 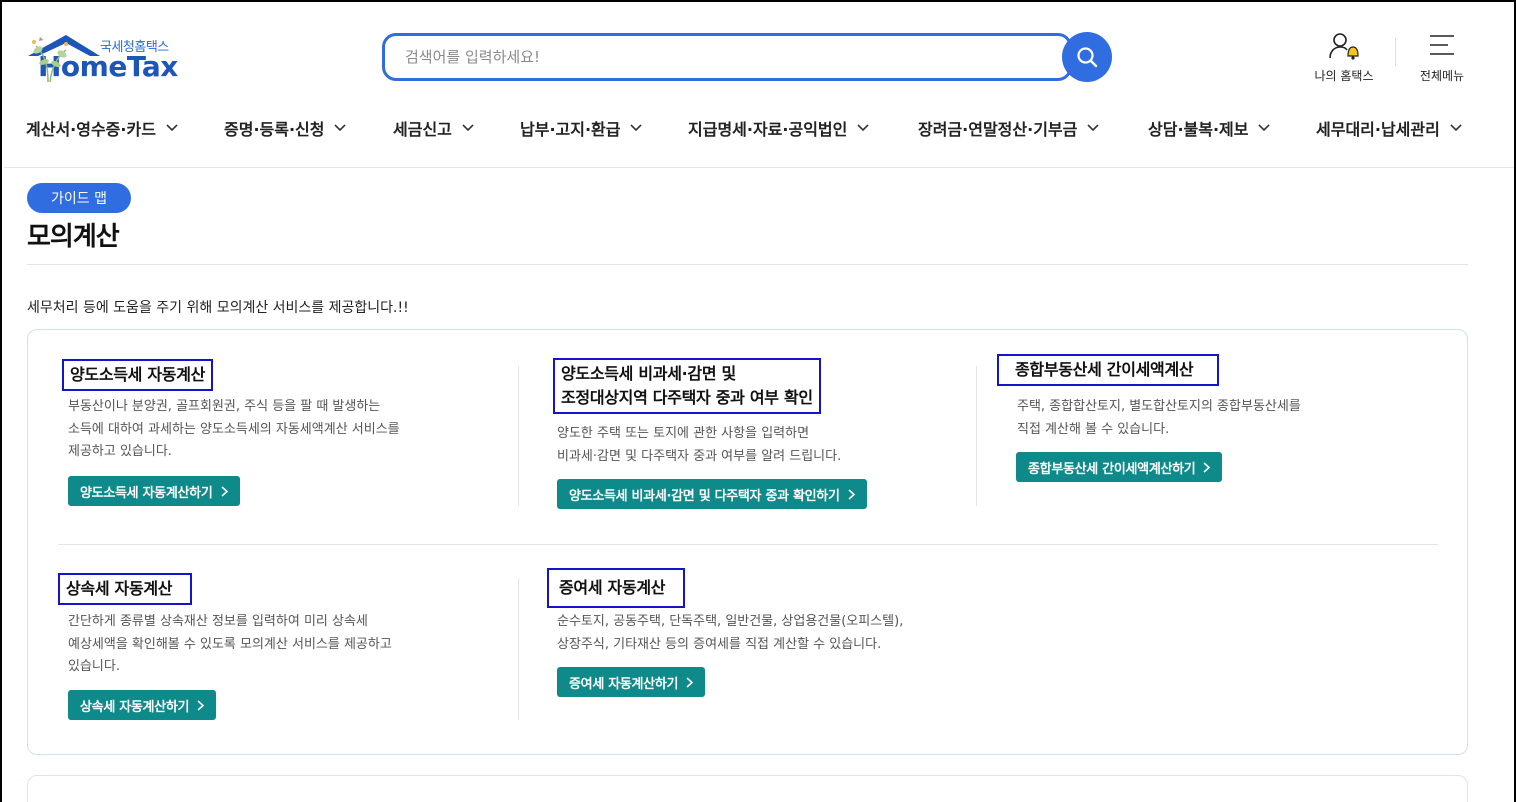 I want to click on my-hometax-link: 나의 홈택스, so click(x=1344, y=58).